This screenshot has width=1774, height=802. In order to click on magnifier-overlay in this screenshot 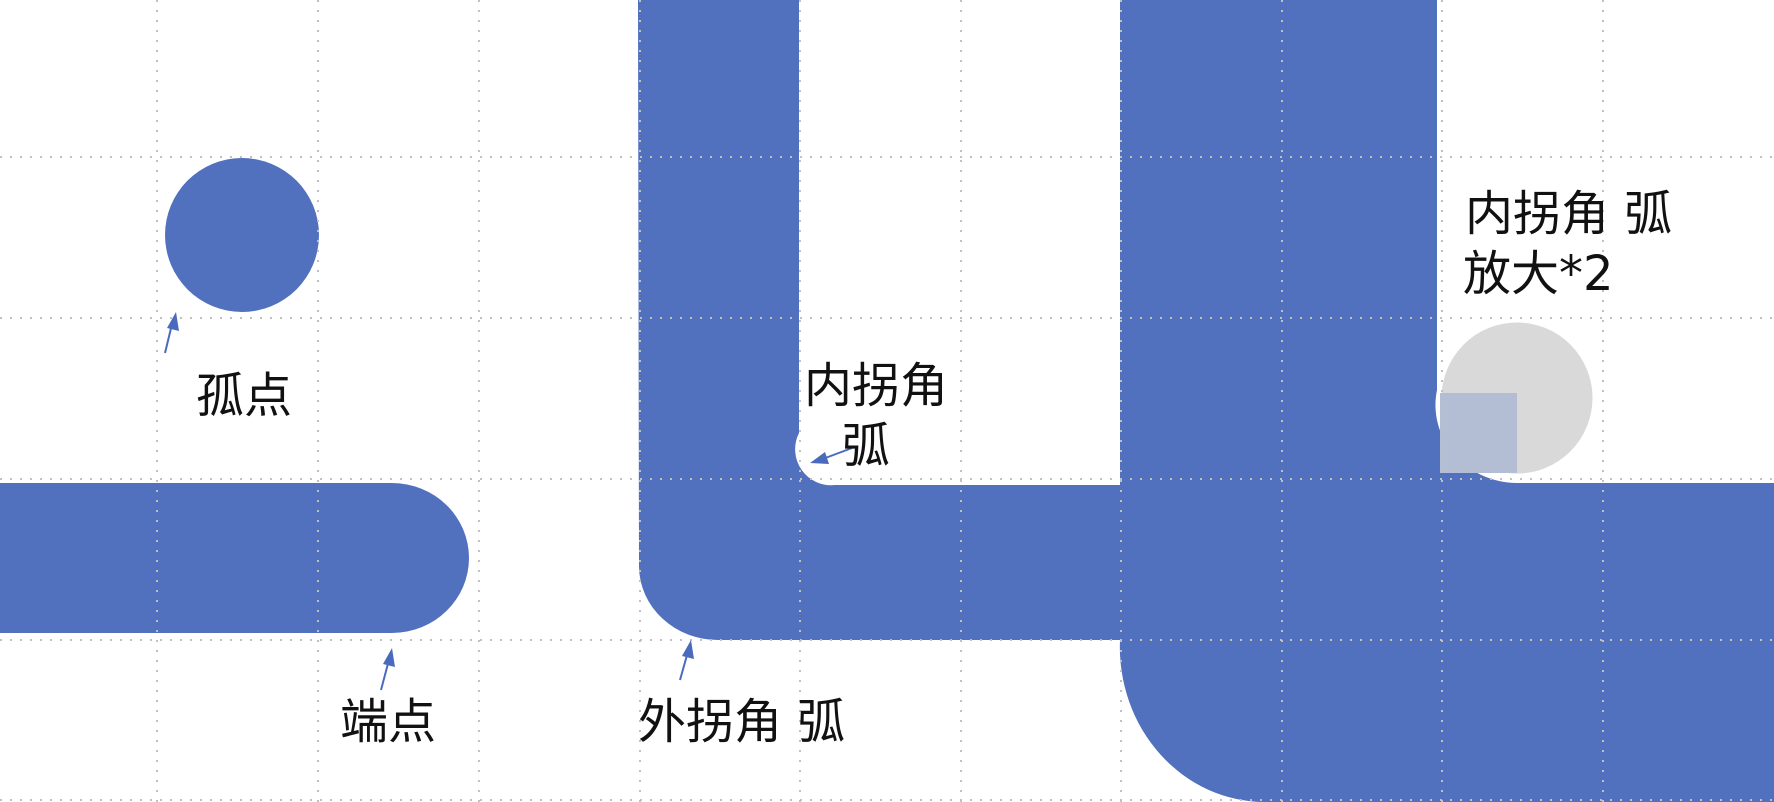, I will do `click(1478, 433)`.